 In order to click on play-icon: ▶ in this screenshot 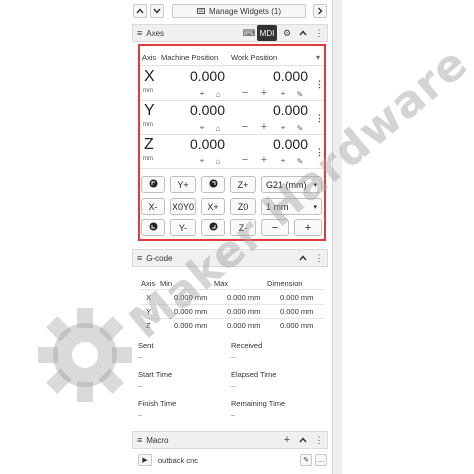, I will do `click(145, 460)`.